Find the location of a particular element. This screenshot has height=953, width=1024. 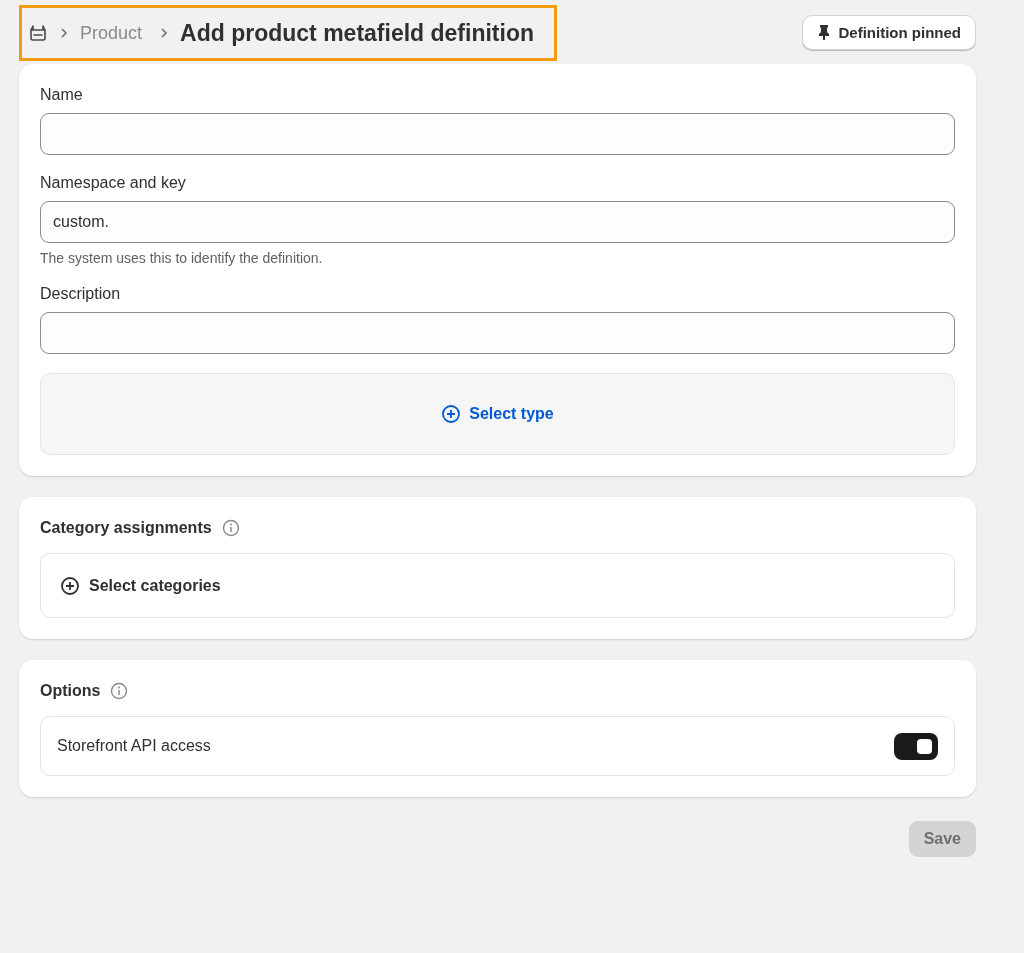

option-label: Storefront API access is located at coordinates (134, 746).